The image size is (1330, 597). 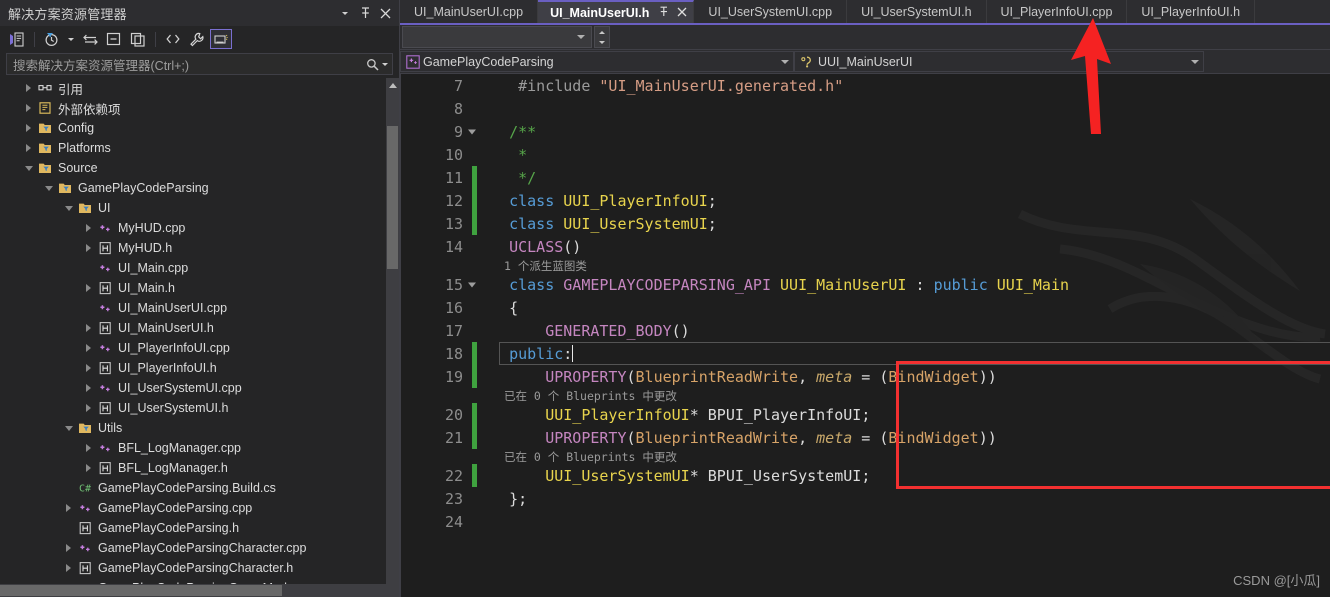 I want to click on tree-item-config: Config, so click(x=193, y=128).